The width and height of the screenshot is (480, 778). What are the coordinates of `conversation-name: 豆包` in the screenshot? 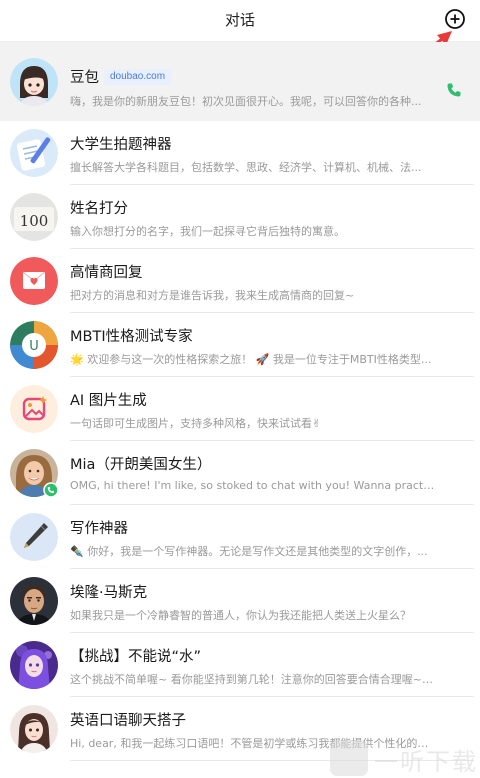 It's located at (84, 78).